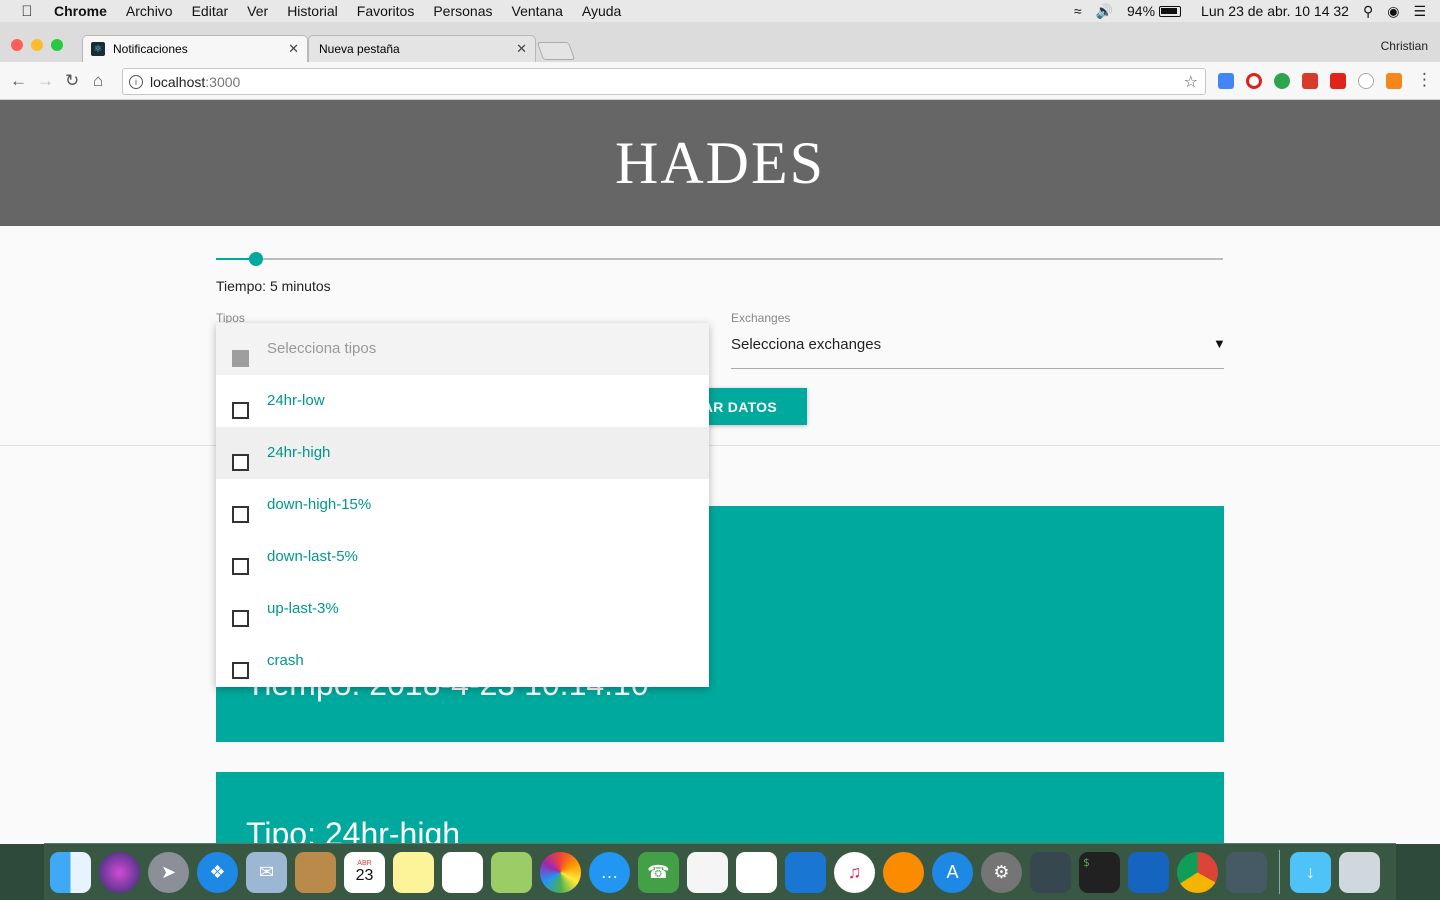  I want to click on dropdown-arrow-icon: ▼, so click(1219, 343).